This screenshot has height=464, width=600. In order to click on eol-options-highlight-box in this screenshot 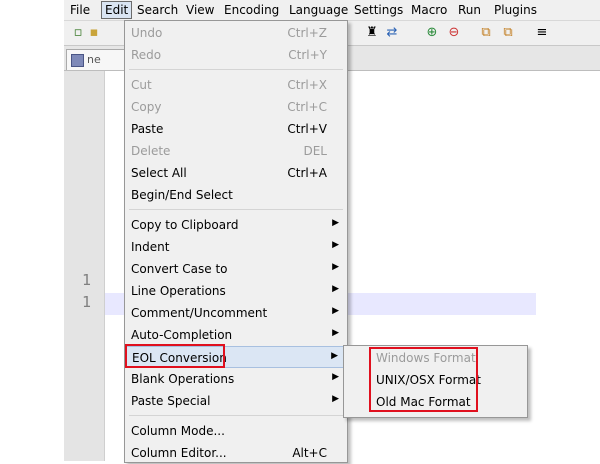, I will do `click(423, 379)`.